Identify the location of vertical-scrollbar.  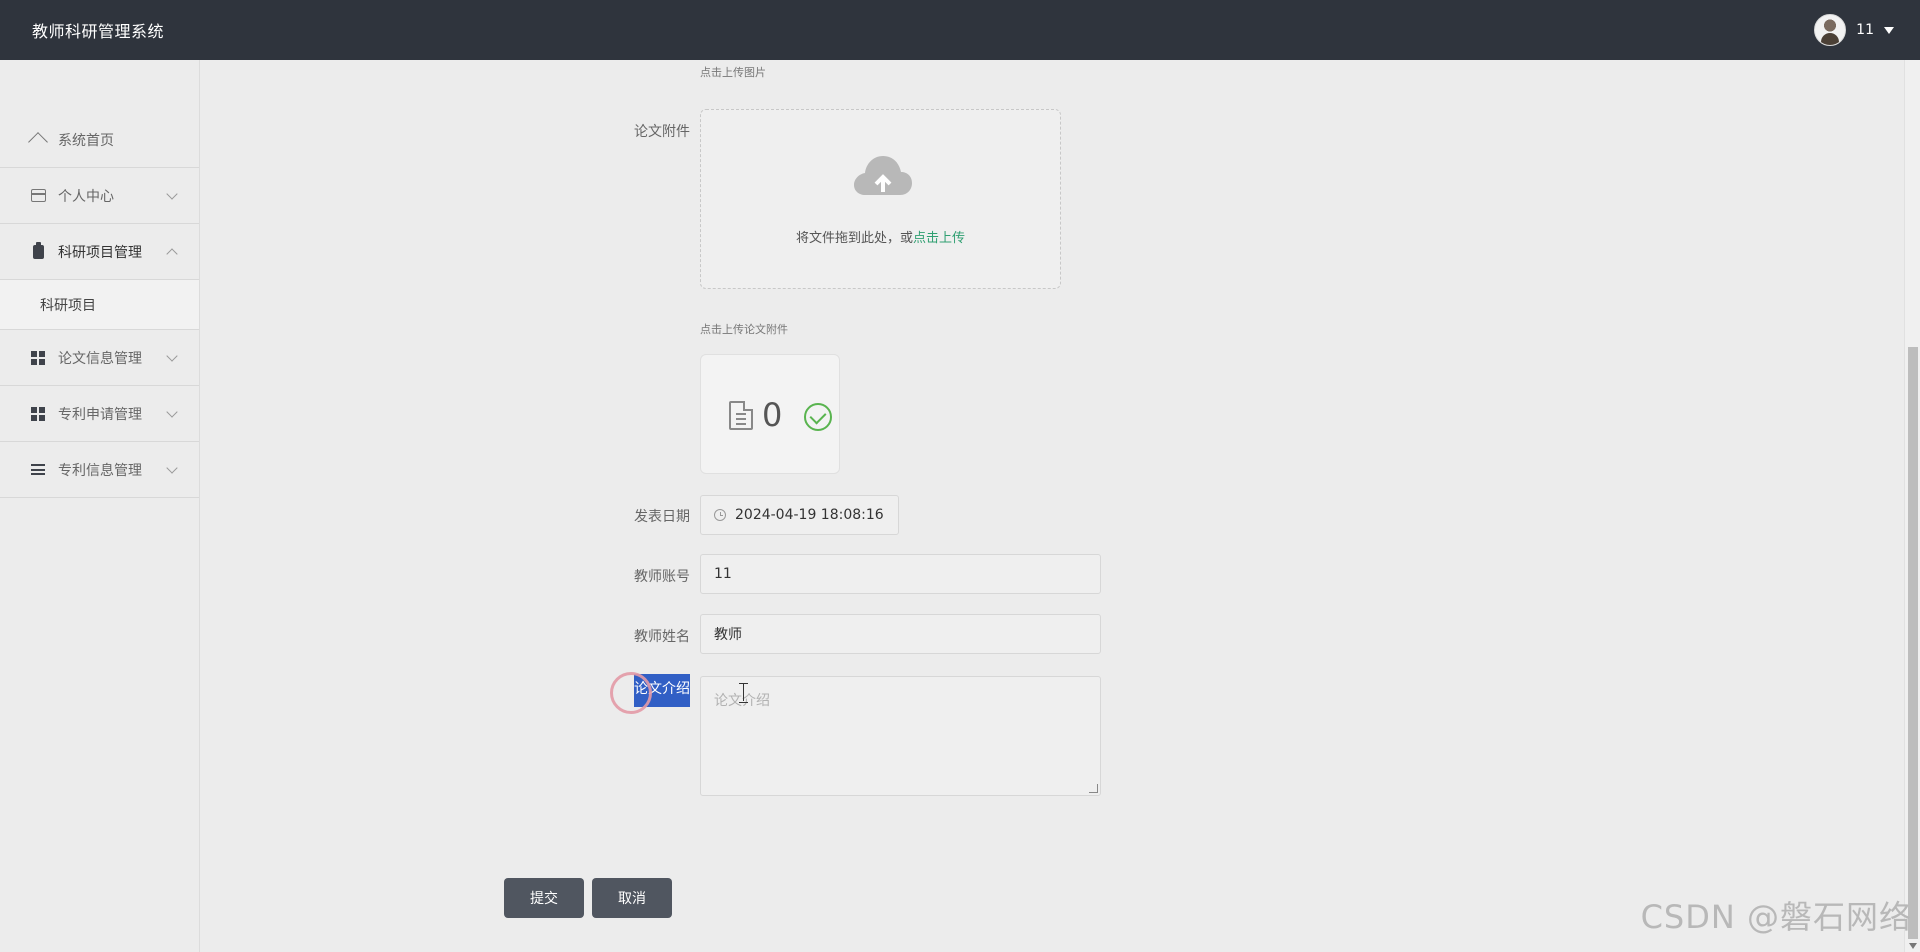
(1912, 506).